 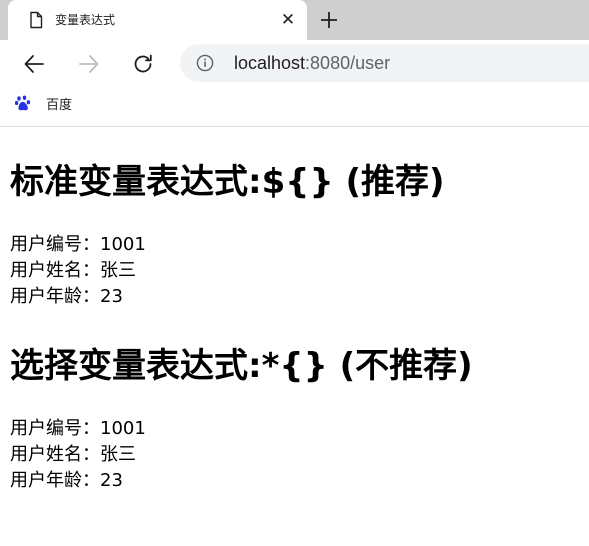 I want to click on browser-tab: 变量表达式 ✕, so click(x=157, y=20).